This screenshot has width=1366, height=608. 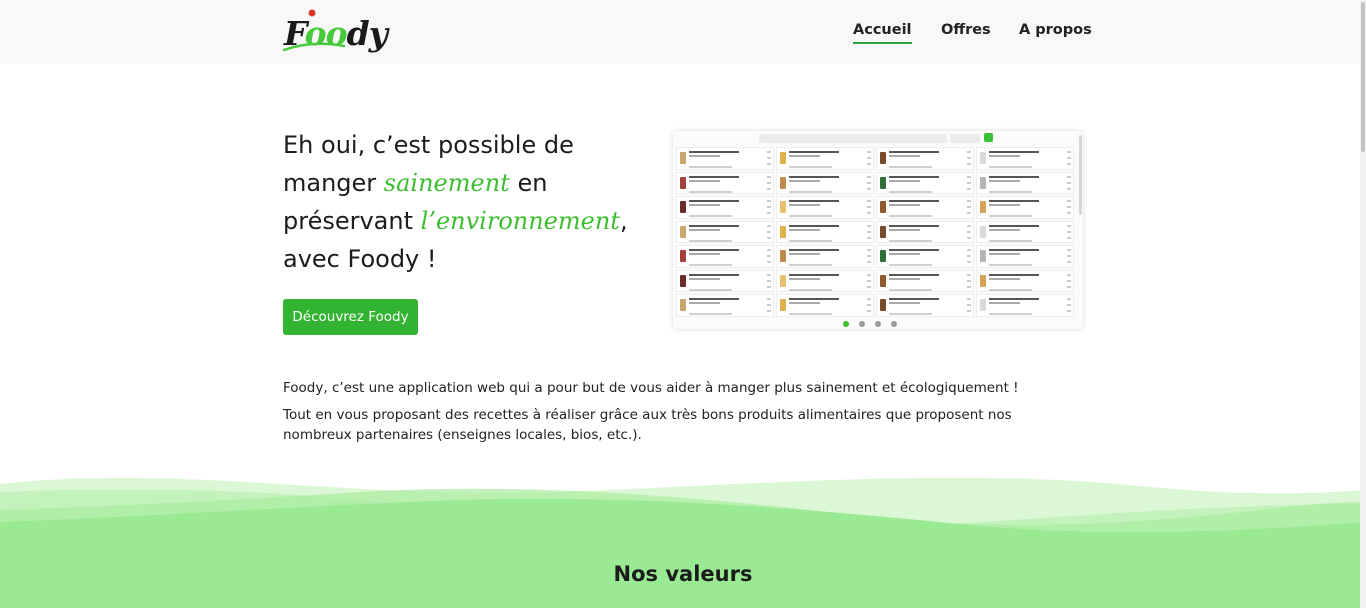 I want to click on navbar: Foody Accueil Offres A propos, so click(x=683, y=32).